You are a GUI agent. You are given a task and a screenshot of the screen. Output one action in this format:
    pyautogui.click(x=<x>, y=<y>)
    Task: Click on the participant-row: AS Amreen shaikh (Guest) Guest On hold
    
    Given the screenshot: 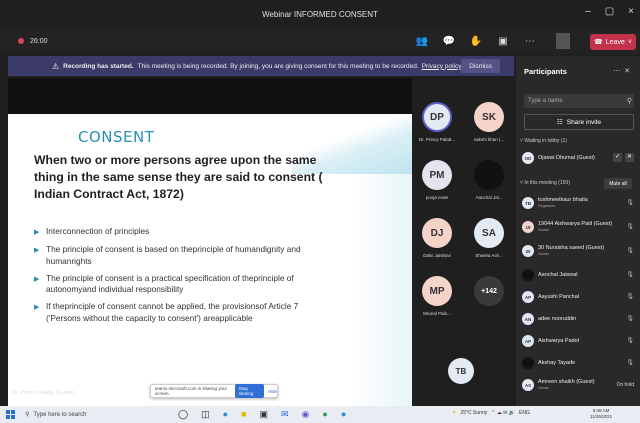 What is the action you would take?
    pyautogui.click(x=579, y=385)
    